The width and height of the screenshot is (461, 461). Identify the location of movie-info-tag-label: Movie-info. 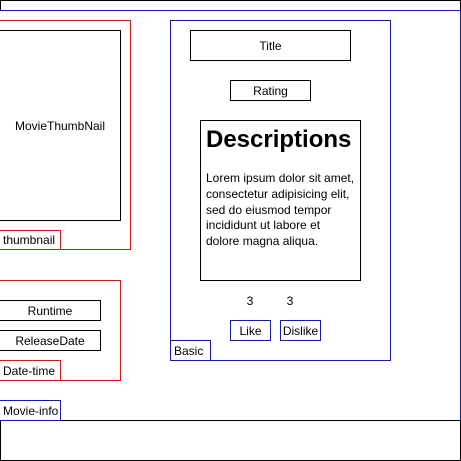
(31, 410).